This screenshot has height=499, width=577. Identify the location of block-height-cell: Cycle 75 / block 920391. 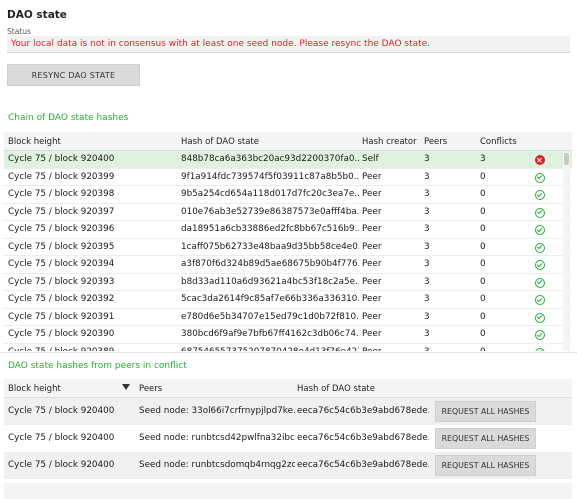
(61, 316).